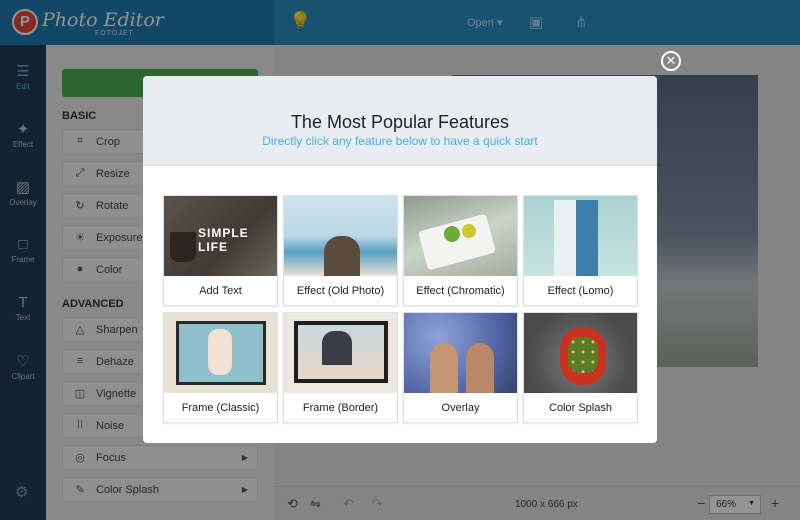 This screenshot has height=520, width=800. Describe the element at coordinates (460, 291) in the screenshot. I see `feature-label: Effect (Chromatic)` at that location.